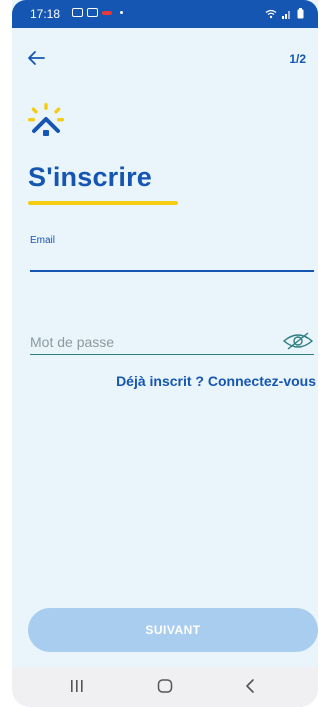 The height and width of the screenshot is (707, 329). I want to click on android-nav-bar, so click(165, 687).